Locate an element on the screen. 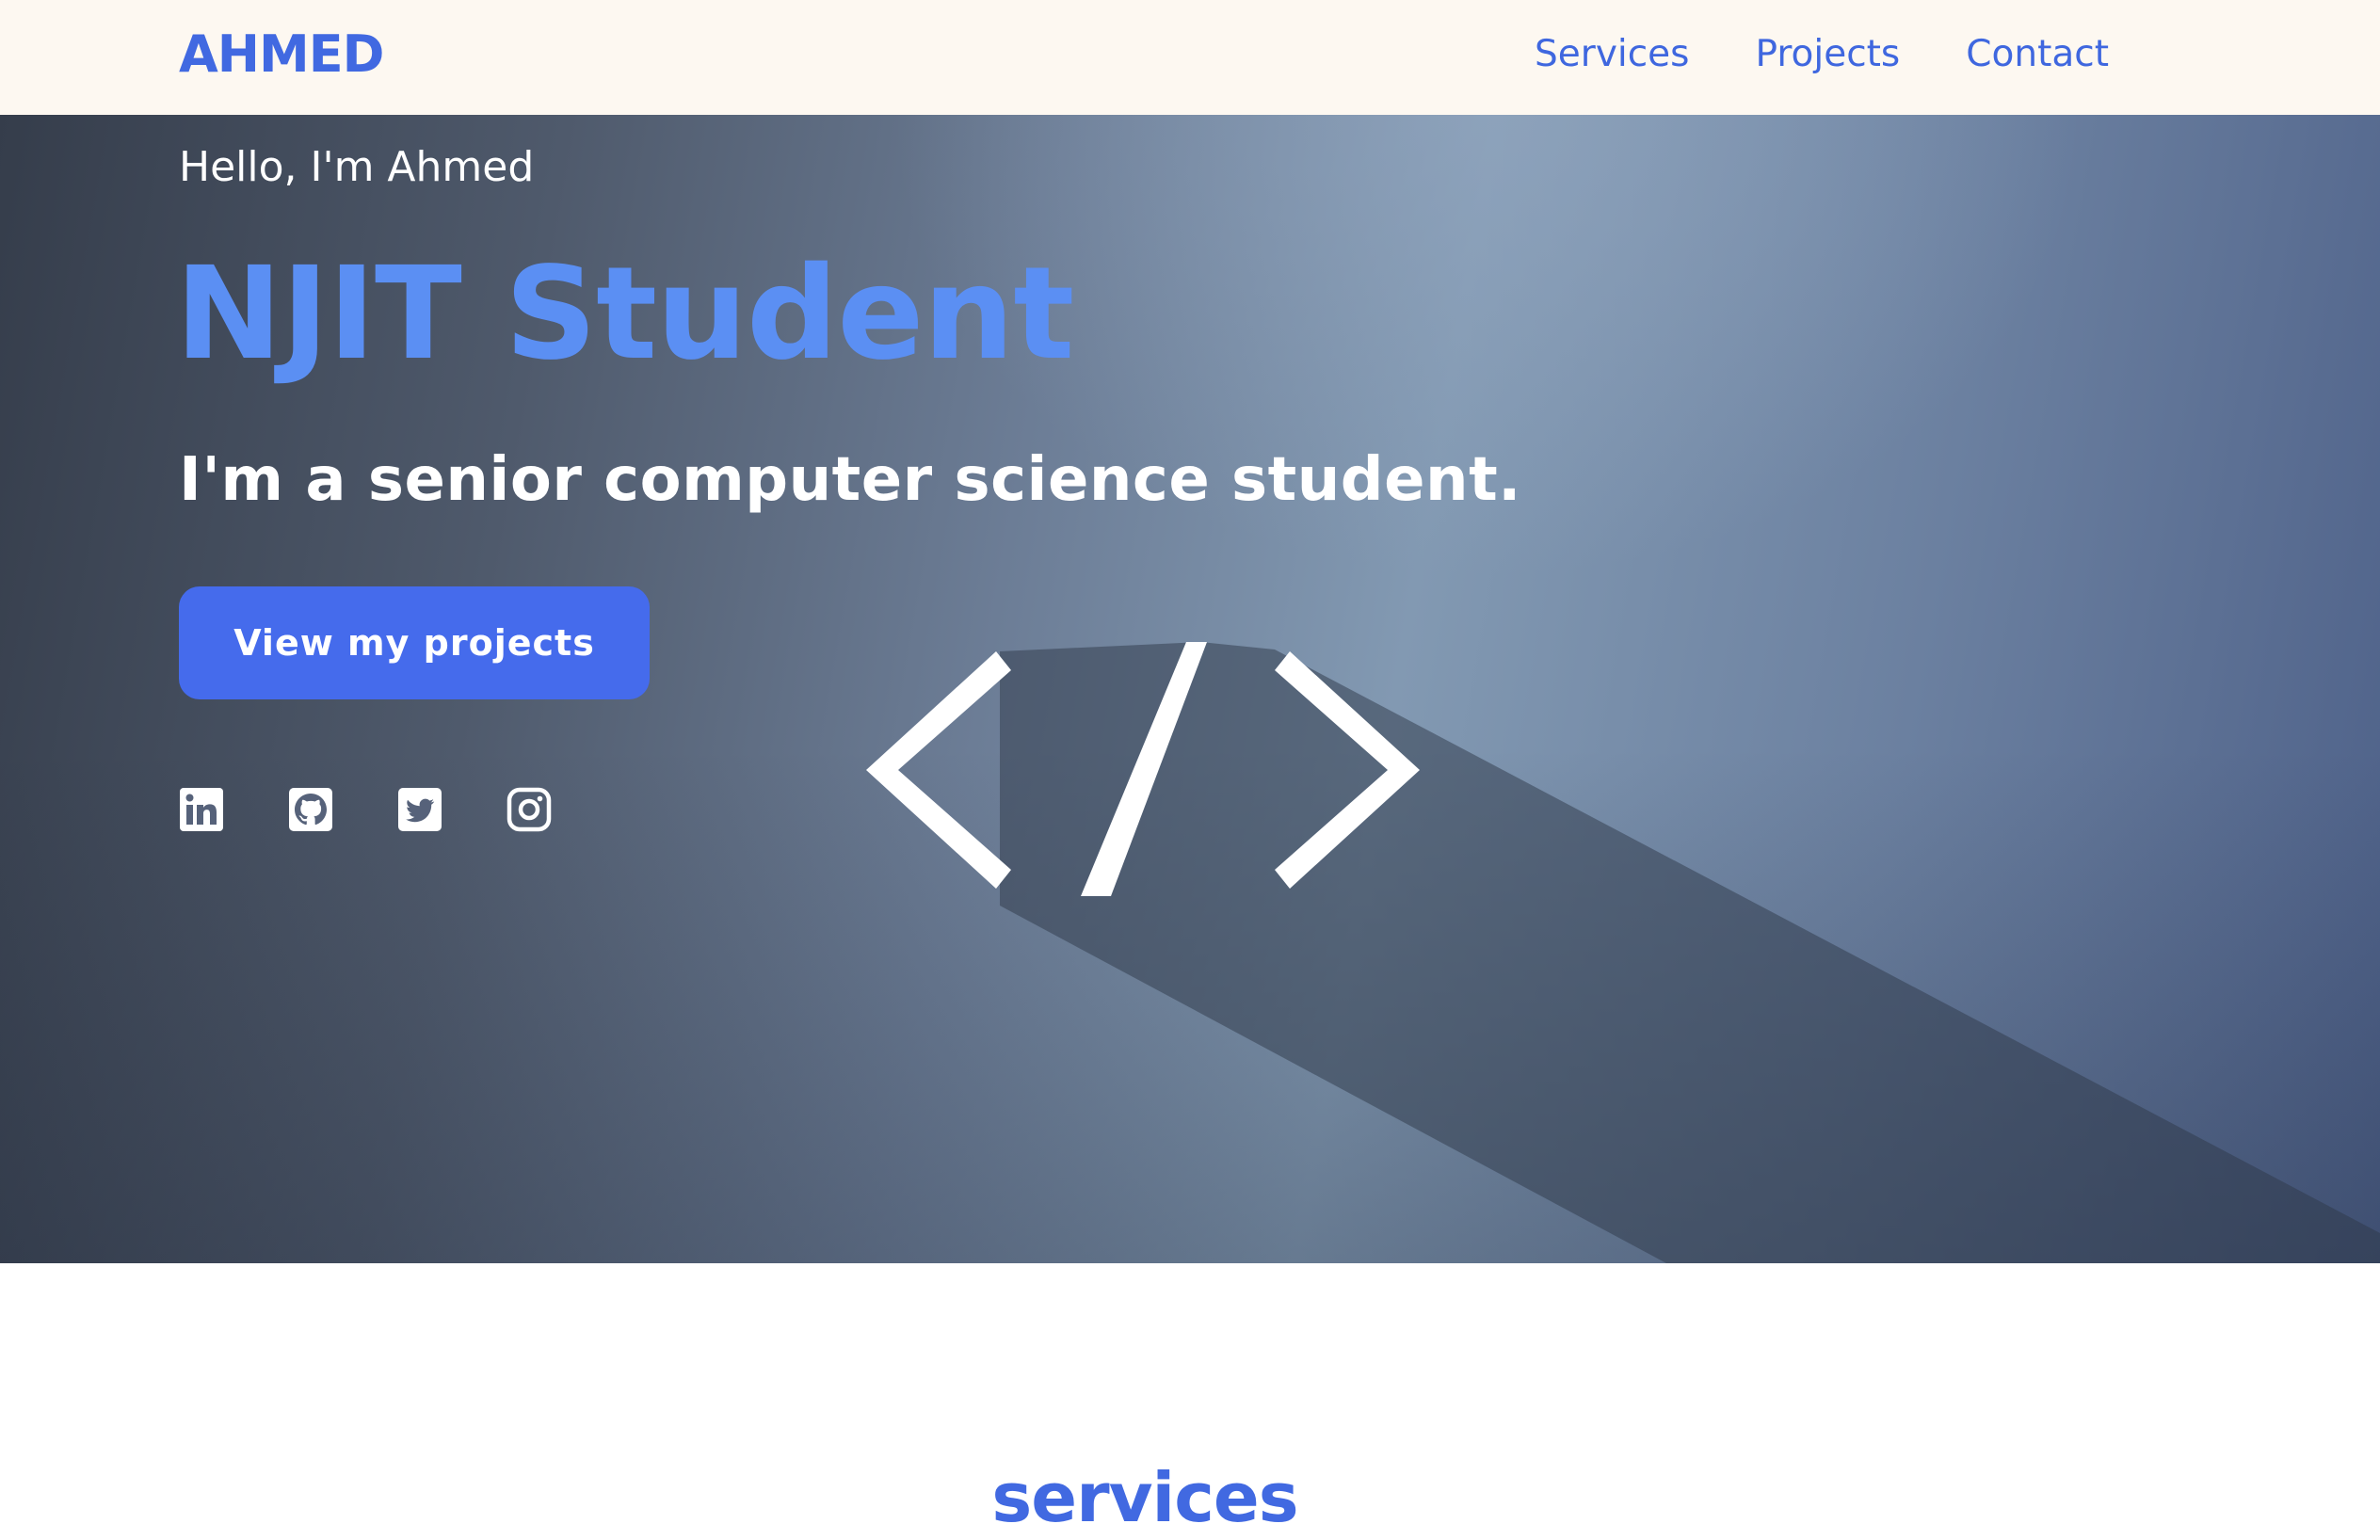 This screenshot has width=2380, height=1540. hero-tagline: I'm a senior computer science student. is located at coordinates (850, 480).